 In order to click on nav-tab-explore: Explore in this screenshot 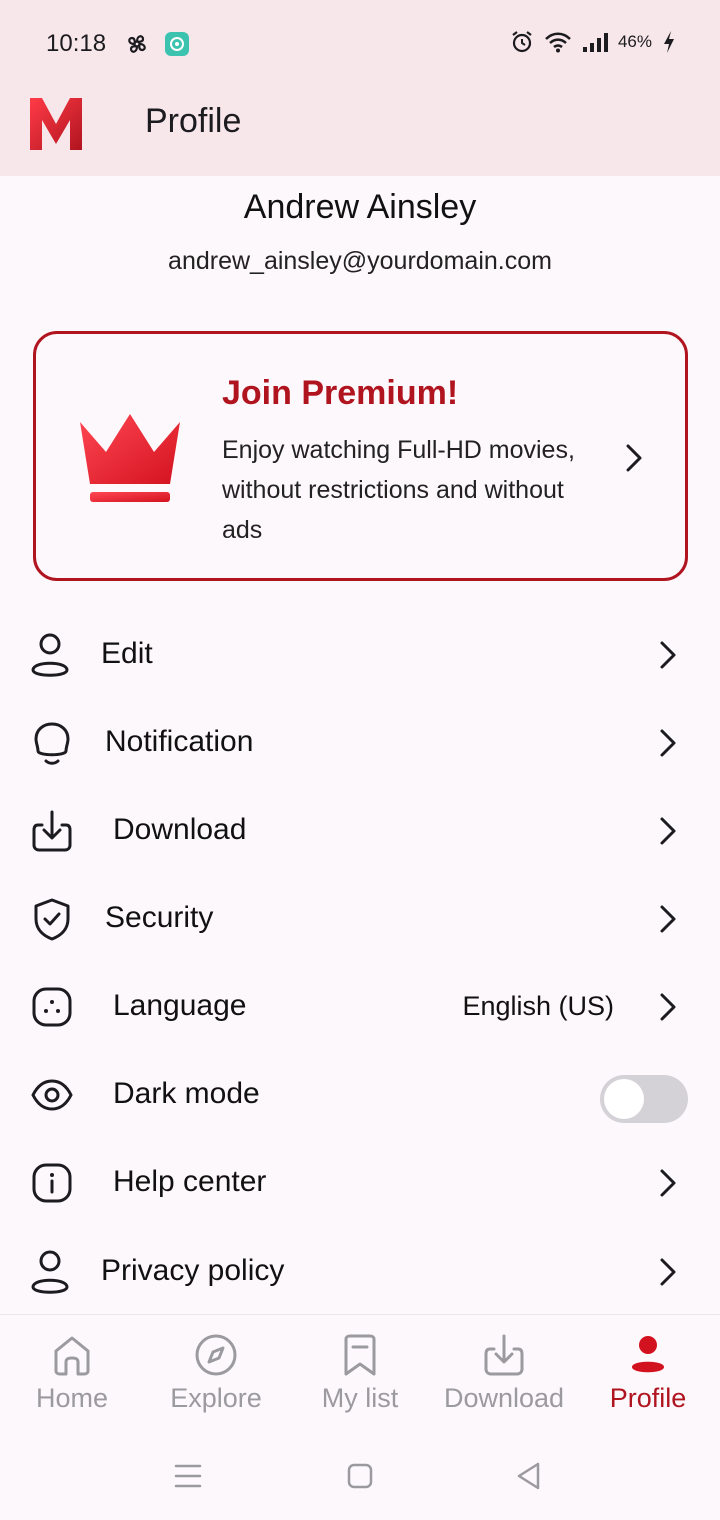, I will do `click(216, 1374)`.